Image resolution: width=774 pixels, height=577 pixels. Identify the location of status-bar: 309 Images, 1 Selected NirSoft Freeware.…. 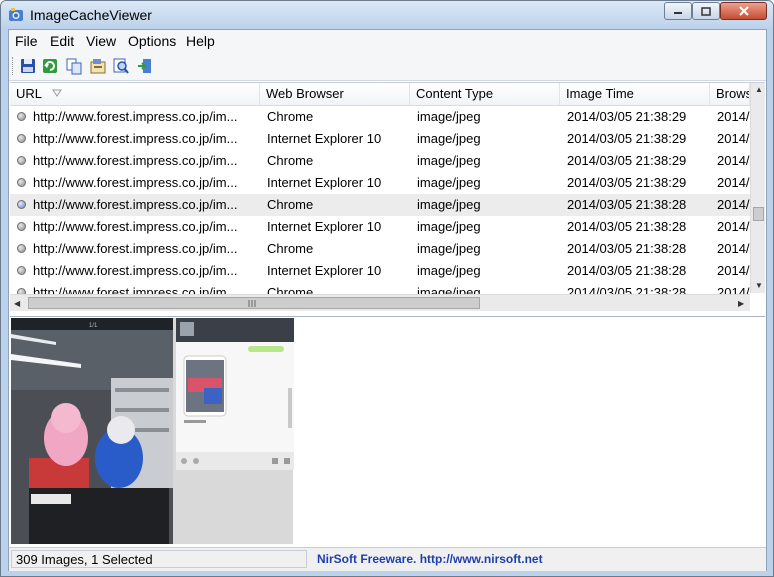
(387, 559).